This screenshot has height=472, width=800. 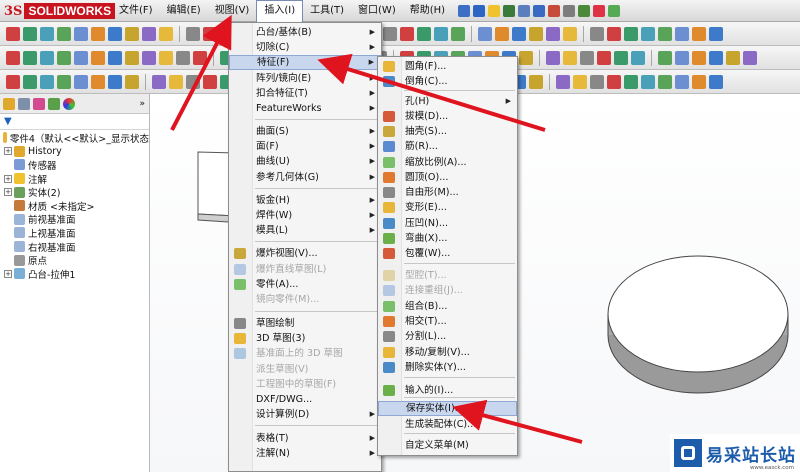 I want to click on insert-menu-item: 阵列/镜向(E) ▶, so click(x=305, y=78).